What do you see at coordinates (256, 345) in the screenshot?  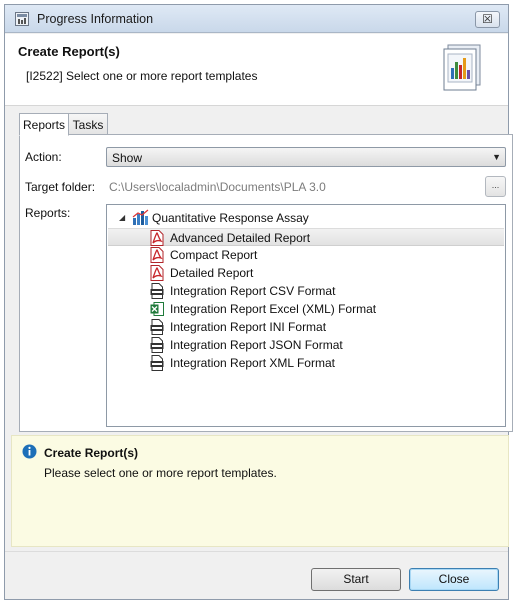 I see `tree-item-label: Integration Report JSON Format` at bounding box center [256, 345].